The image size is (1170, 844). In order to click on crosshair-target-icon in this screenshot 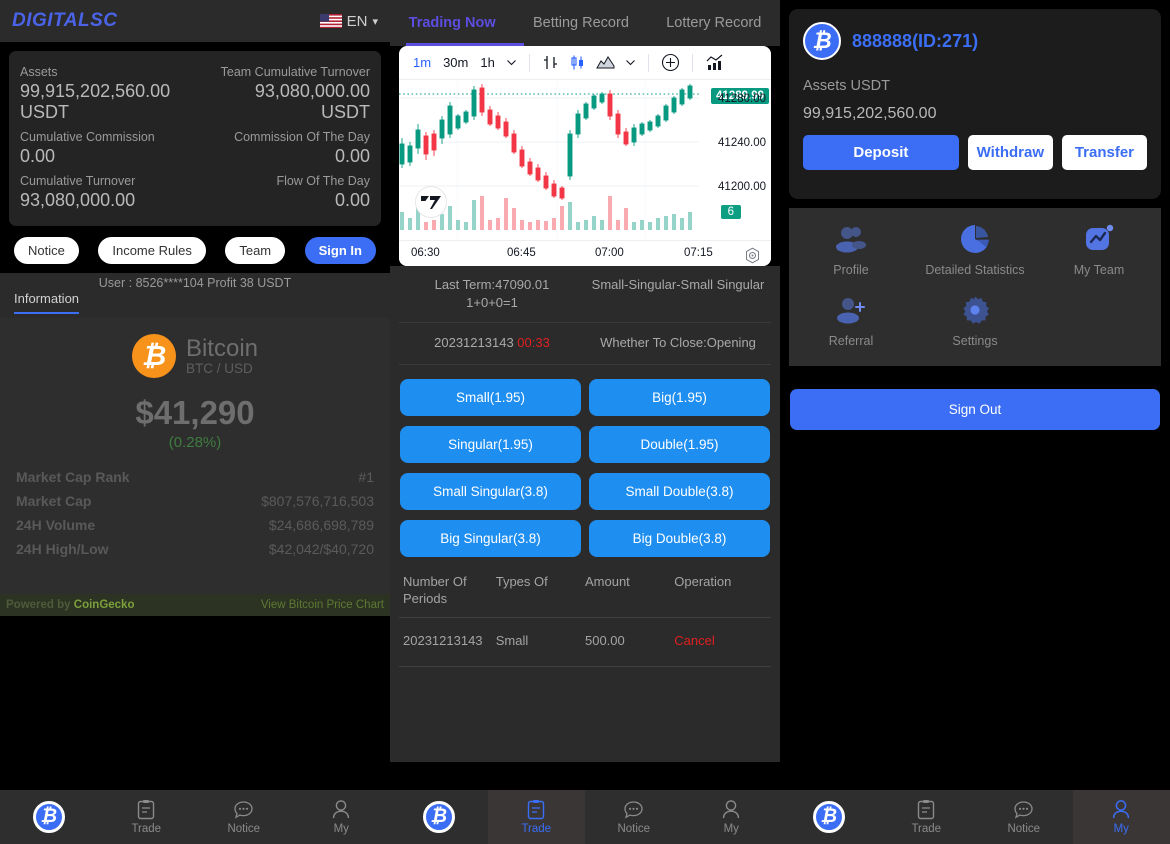, I will do `click(752, 255)`.